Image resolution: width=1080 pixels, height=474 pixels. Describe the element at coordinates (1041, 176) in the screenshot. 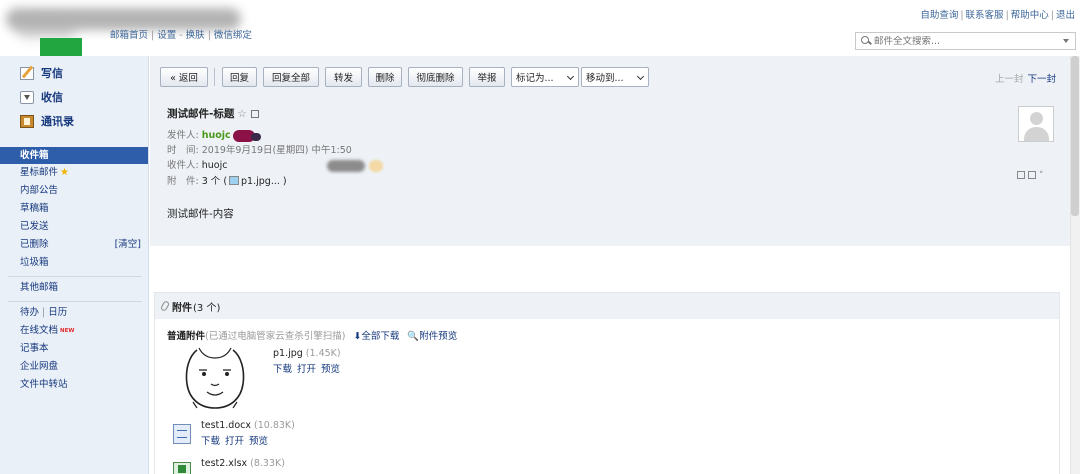

I see `chevron-down-icon: ˅` at that location.